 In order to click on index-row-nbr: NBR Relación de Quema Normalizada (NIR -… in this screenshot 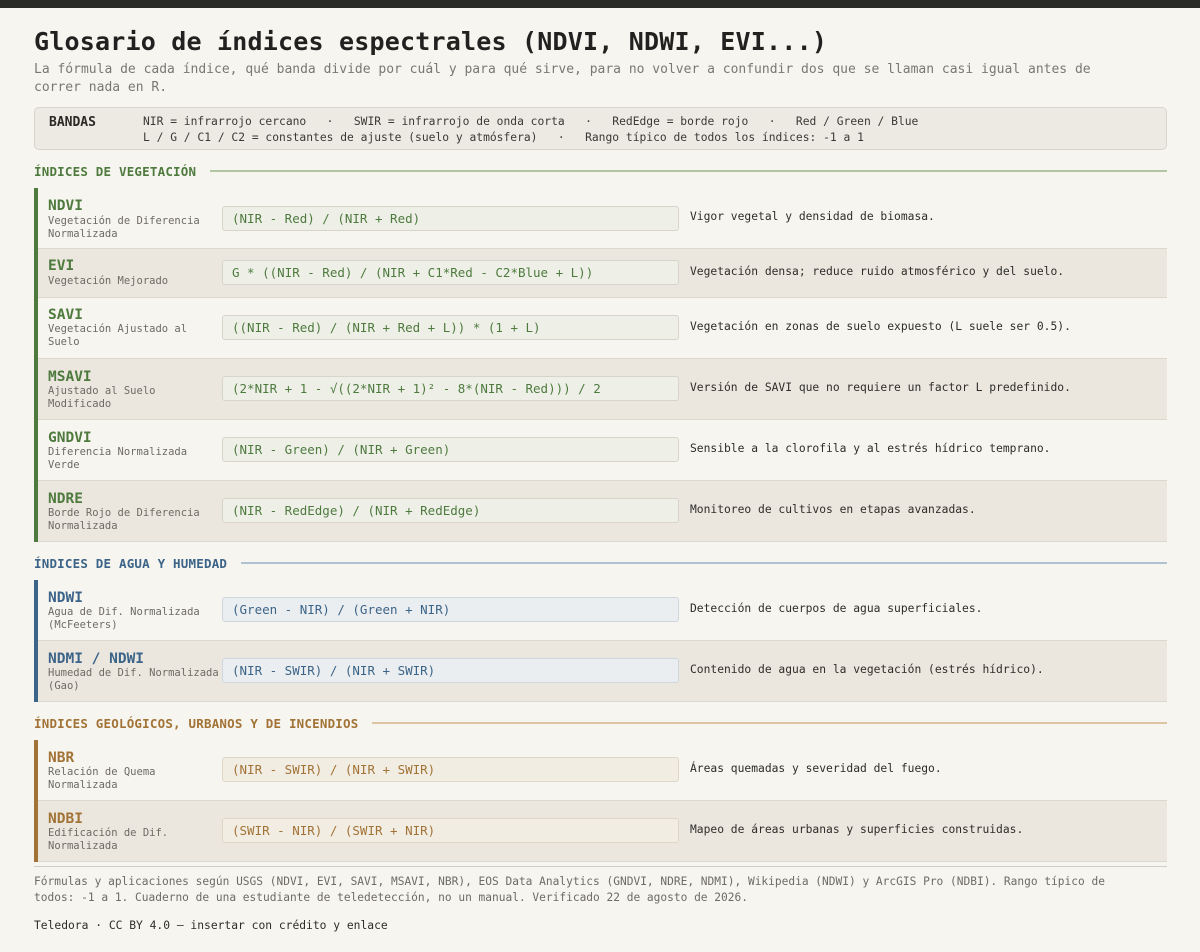, I will do `click(602, 770)`.